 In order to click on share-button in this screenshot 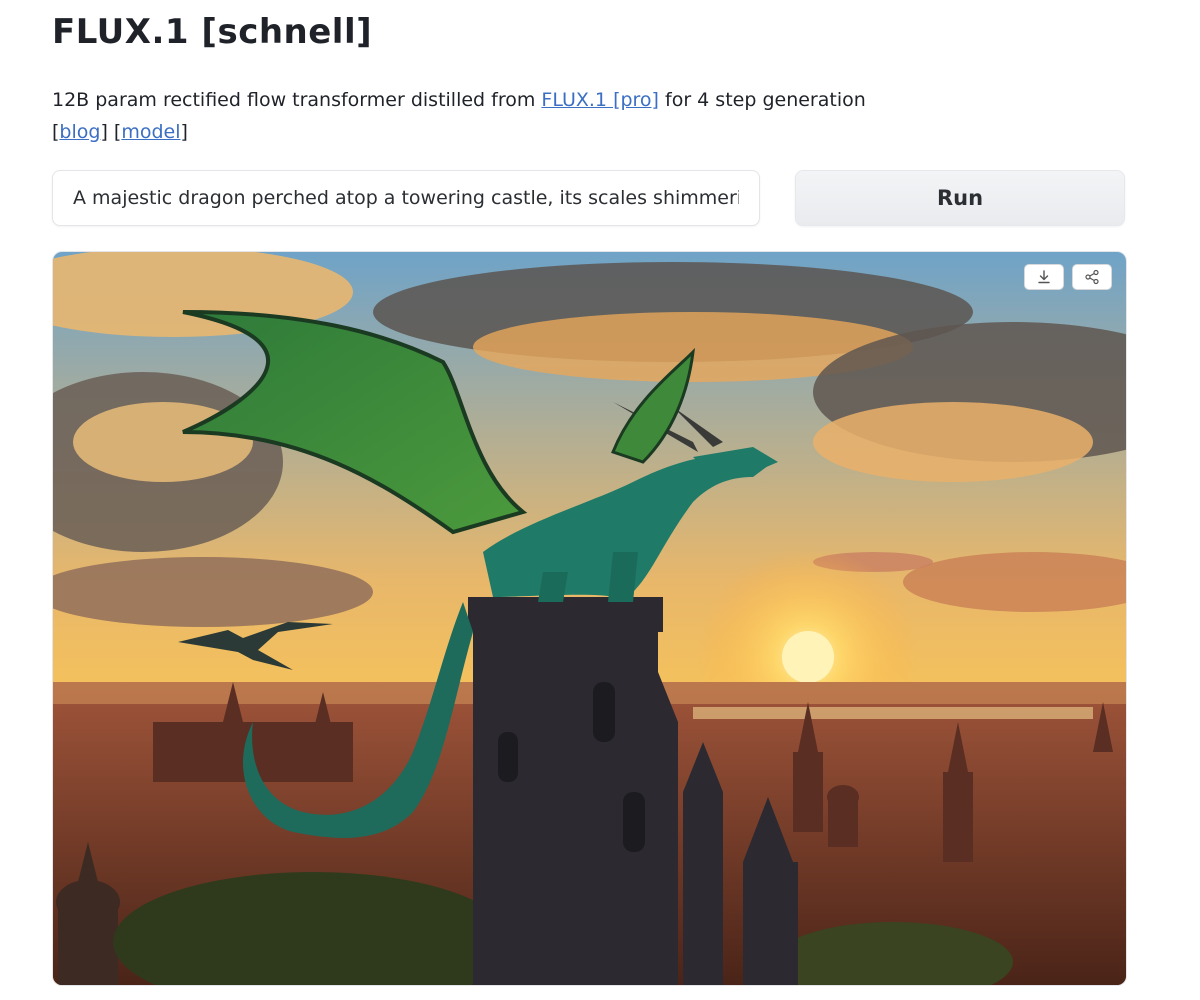, I will do `click(1092, 277)`.